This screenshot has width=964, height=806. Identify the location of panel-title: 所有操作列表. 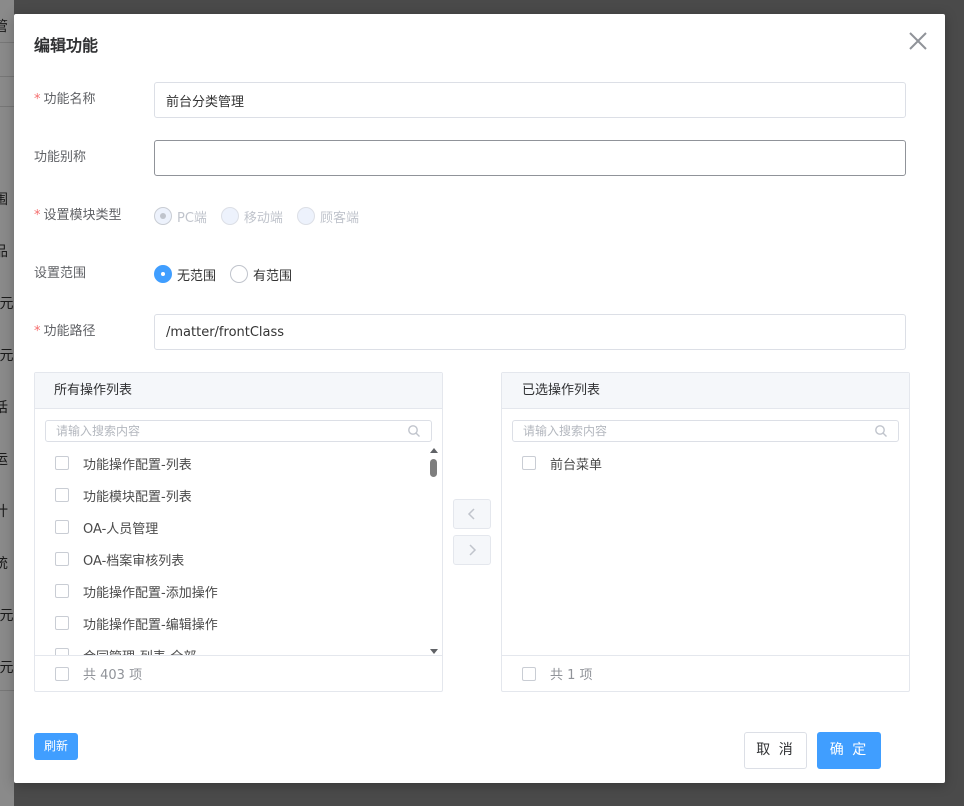
(238, 391).